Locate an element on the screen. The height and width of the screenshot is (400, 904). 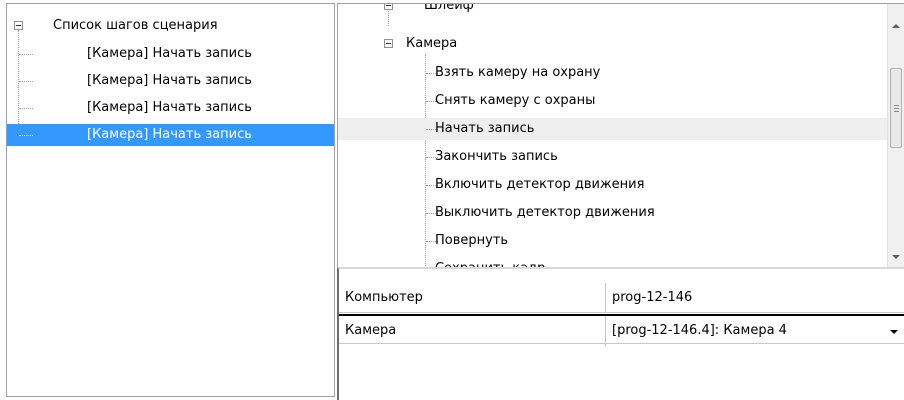
tree-node-partial: Шлейф is located at coordinates (608, 10).